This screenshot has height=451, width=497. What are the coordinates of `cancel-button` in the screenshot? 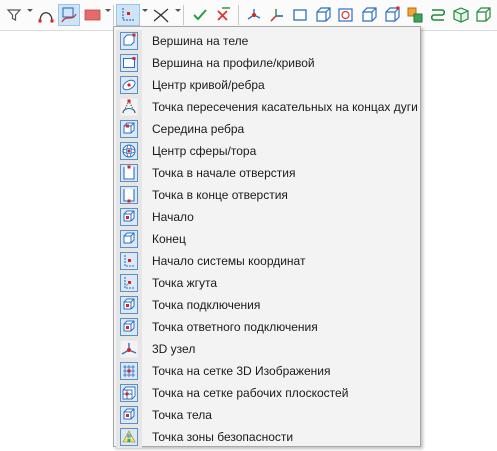 It's located at (223, 15).